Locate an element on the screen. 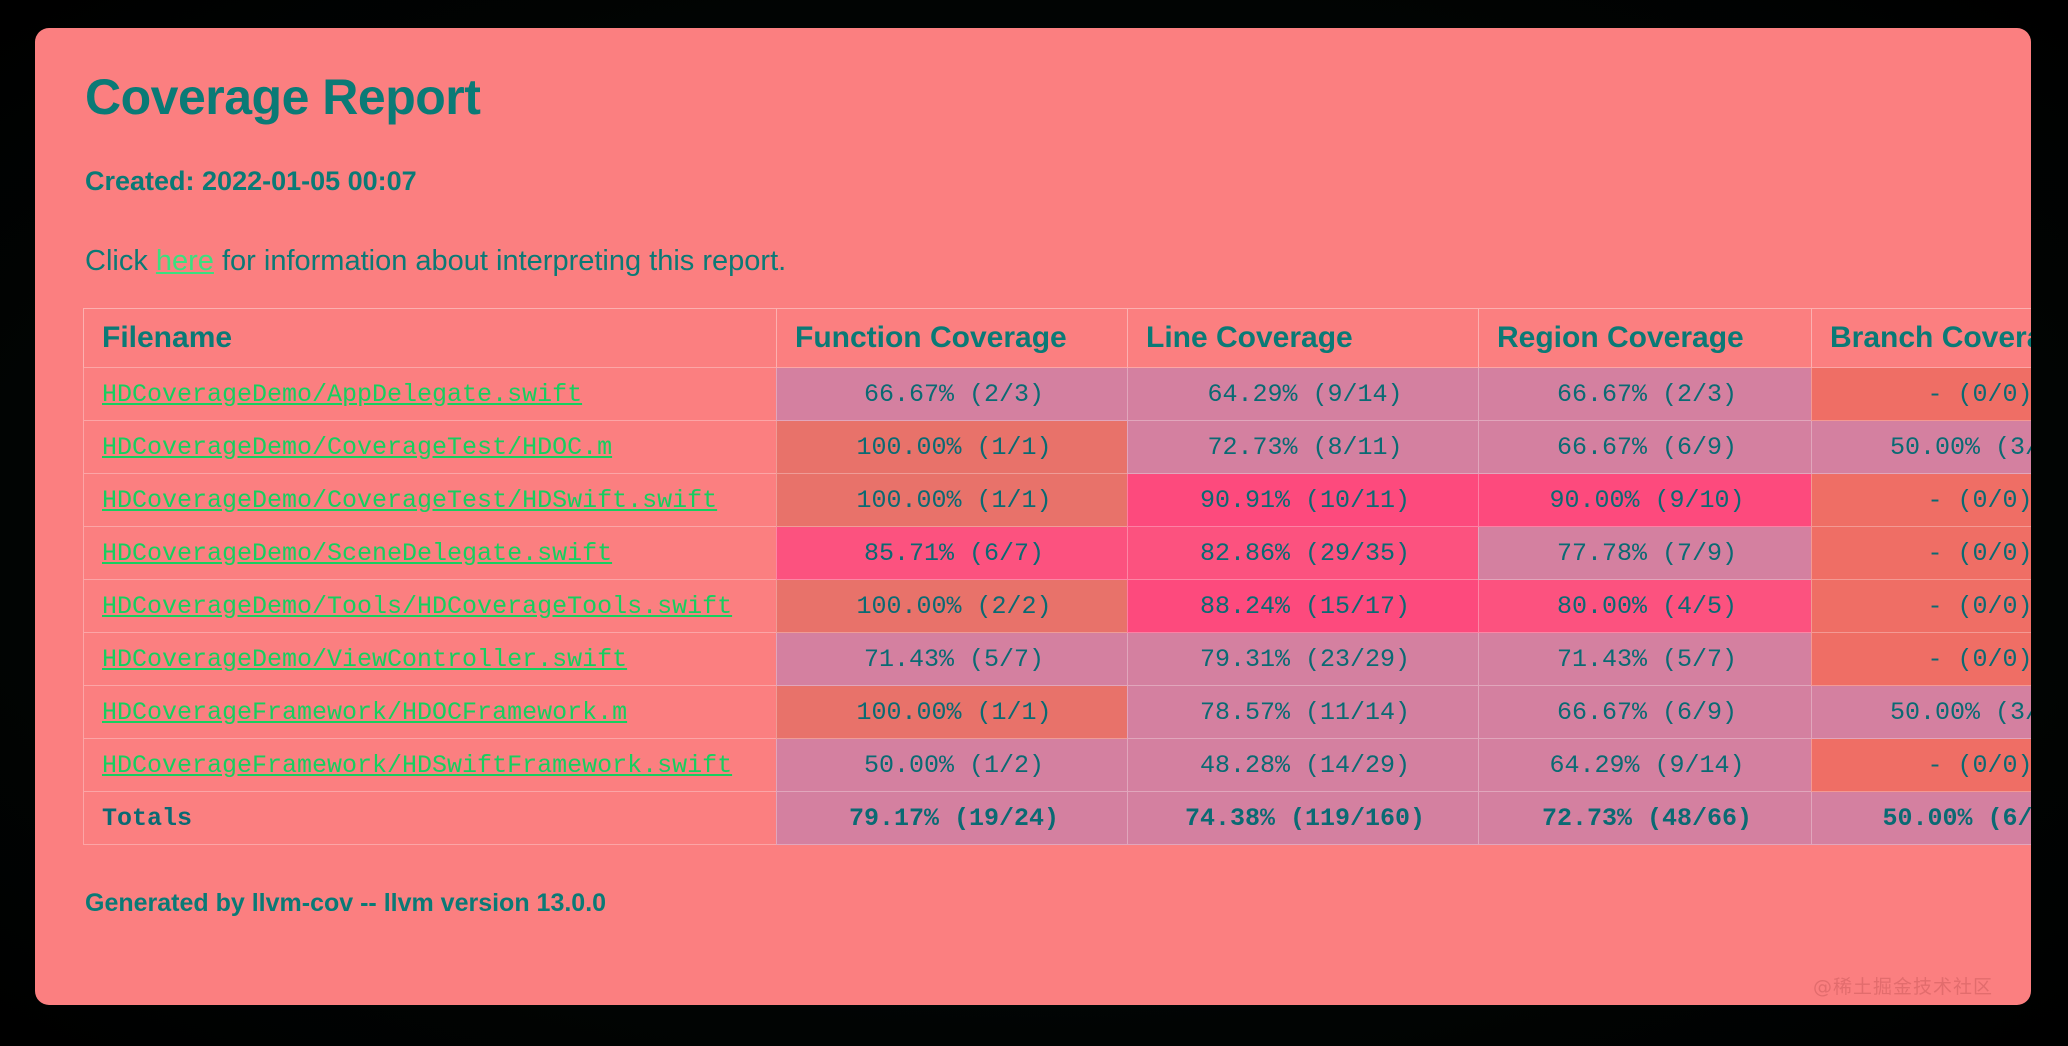 This screenshot has width=2068, height=1046. cell-region-coverage: 71.43% (5/7) is located at coordinates (1644, 659).